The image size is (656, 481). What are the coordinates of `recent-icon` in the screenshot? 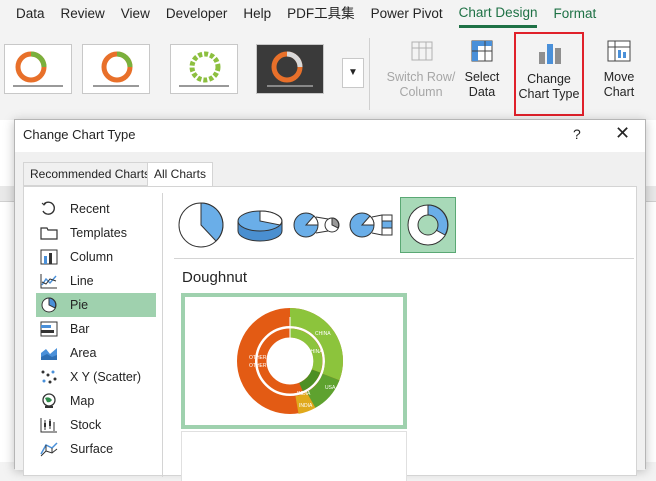 It's located at (48, 208).